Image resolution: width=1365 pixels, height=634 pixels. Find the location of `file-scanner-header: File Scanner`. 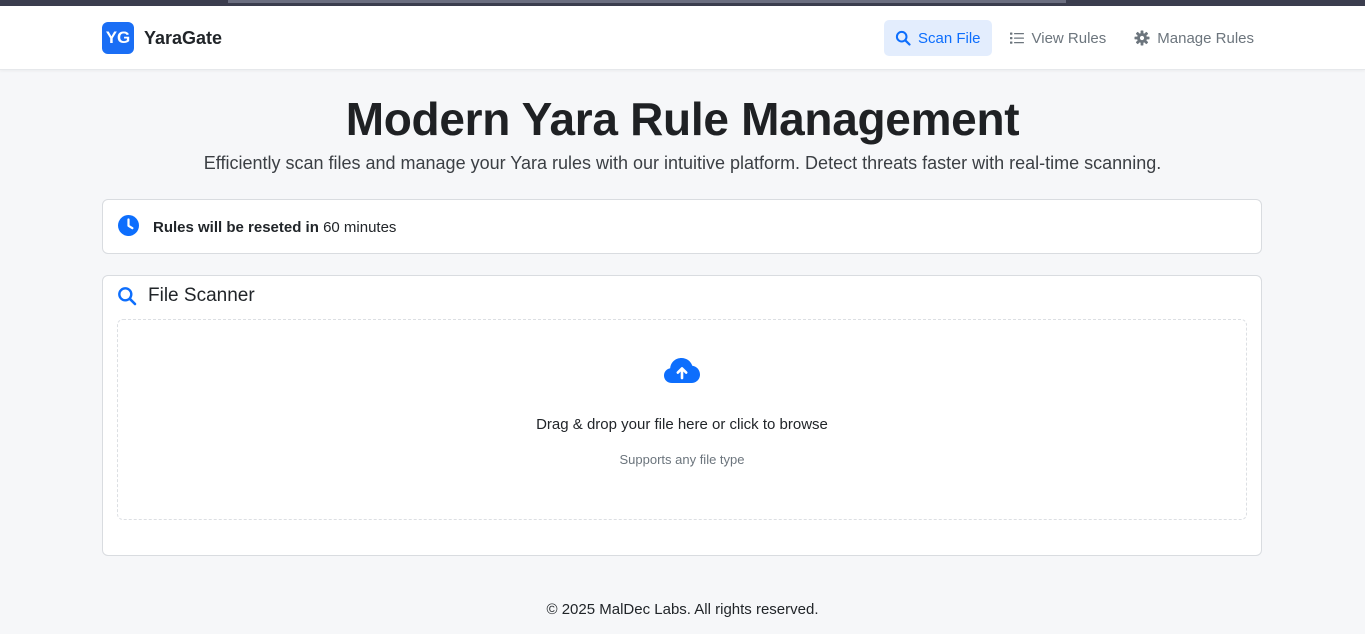

file-scanner-header: File Scanner is located at coordinates (186, 296).